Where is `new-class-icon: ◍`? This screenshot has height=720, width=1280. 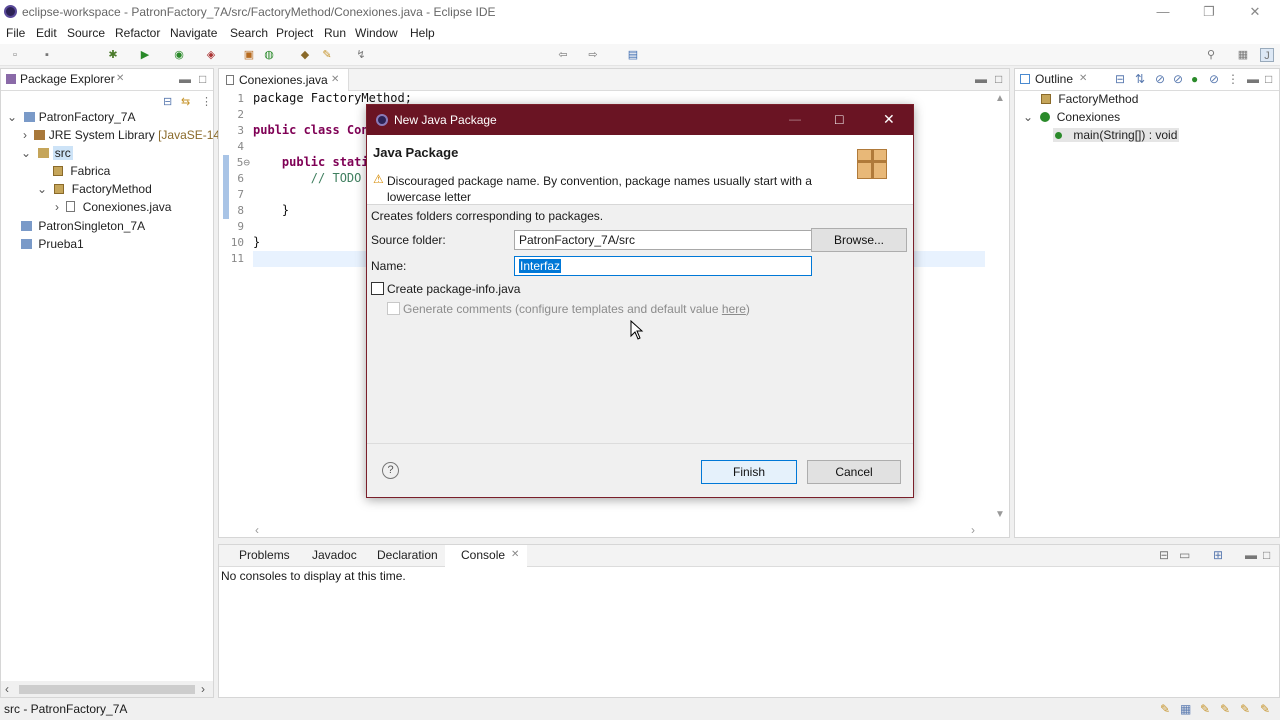
new-class-icon: ◍ is located at coordinates (269, 55).